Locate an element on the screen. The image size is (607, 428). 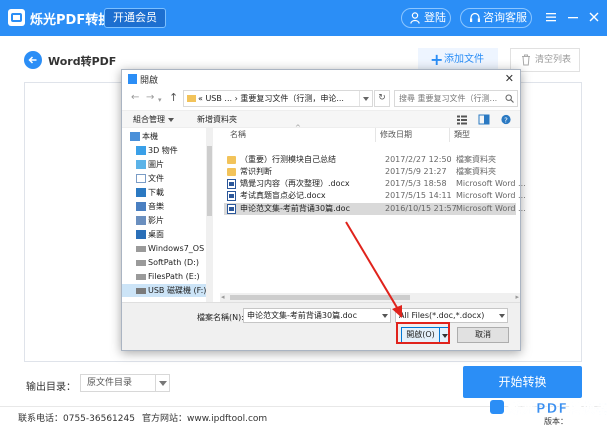
filetype-select: All Files(*.doc,*.docx) is located at coordinates (451, 315).